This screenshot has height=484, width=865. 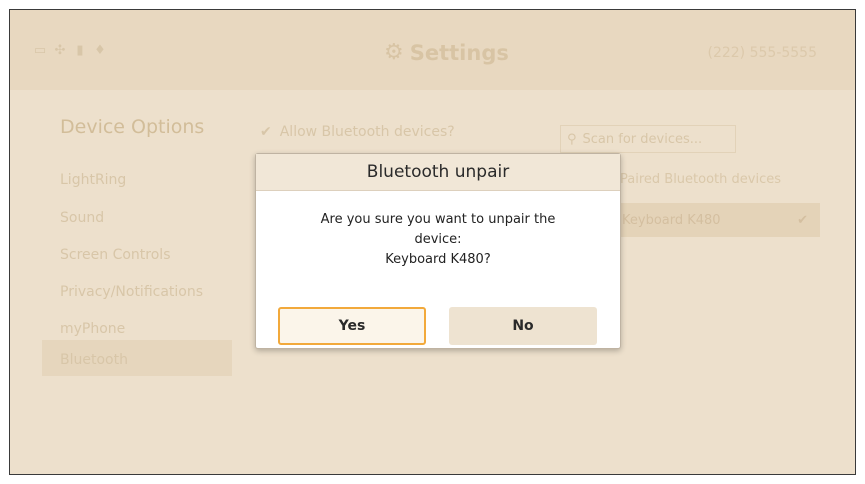 I want to click on dialog-message-line: Keyboard K480?, so click(x=438, y=259).